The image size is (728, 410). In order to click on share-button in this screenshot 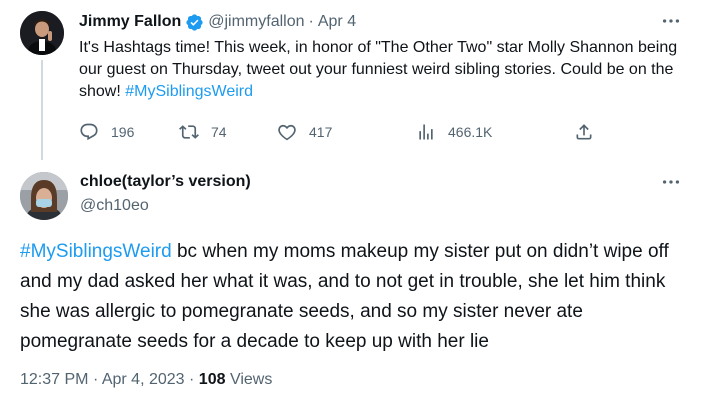, I will do `click(590, 132)`.